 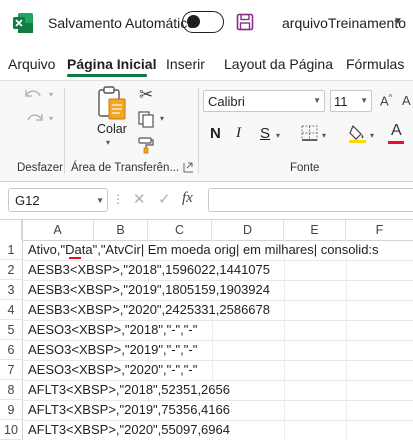 I want to click on italic-button: I, so click(x=238, y=133).